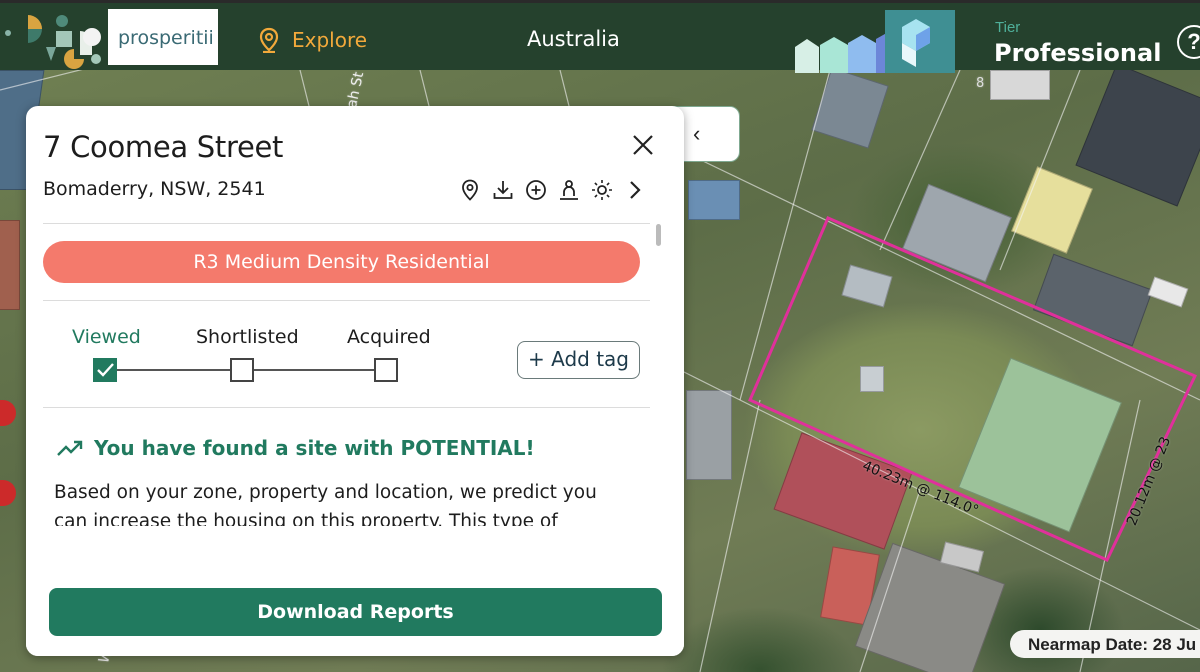  I want to click on sun-icon, so click(602, 190).